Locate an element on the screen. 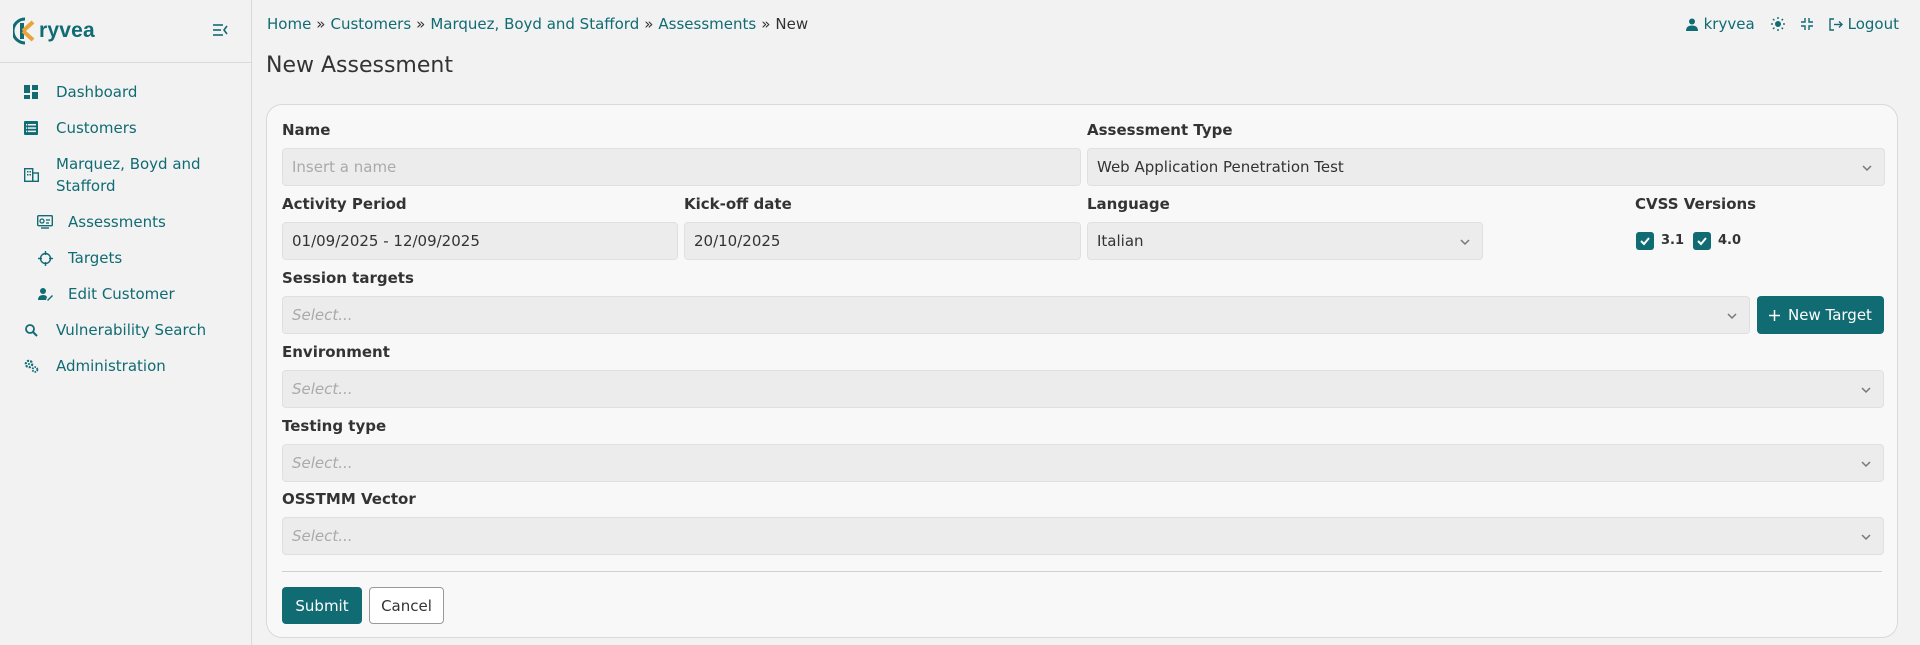  assessment-type-value: Web Application Penetration Test is located at coordinates (1220, 167).